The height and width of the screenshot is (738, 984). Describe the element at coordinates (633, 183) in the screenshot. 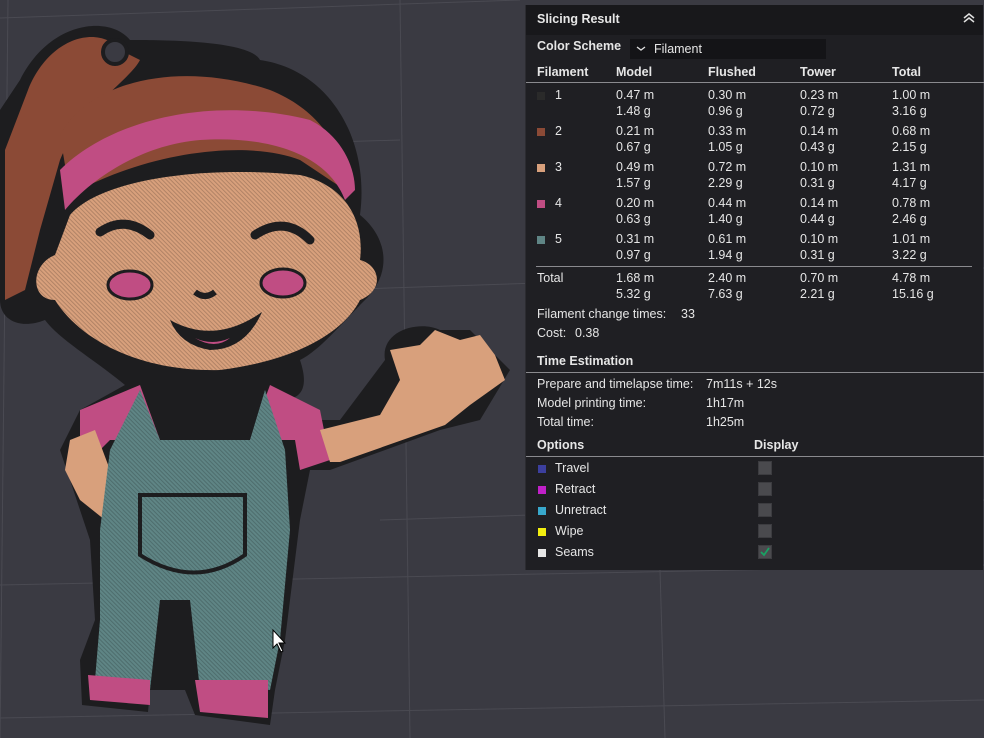

I see `filament-model-grams: 1.57 g` at that location.